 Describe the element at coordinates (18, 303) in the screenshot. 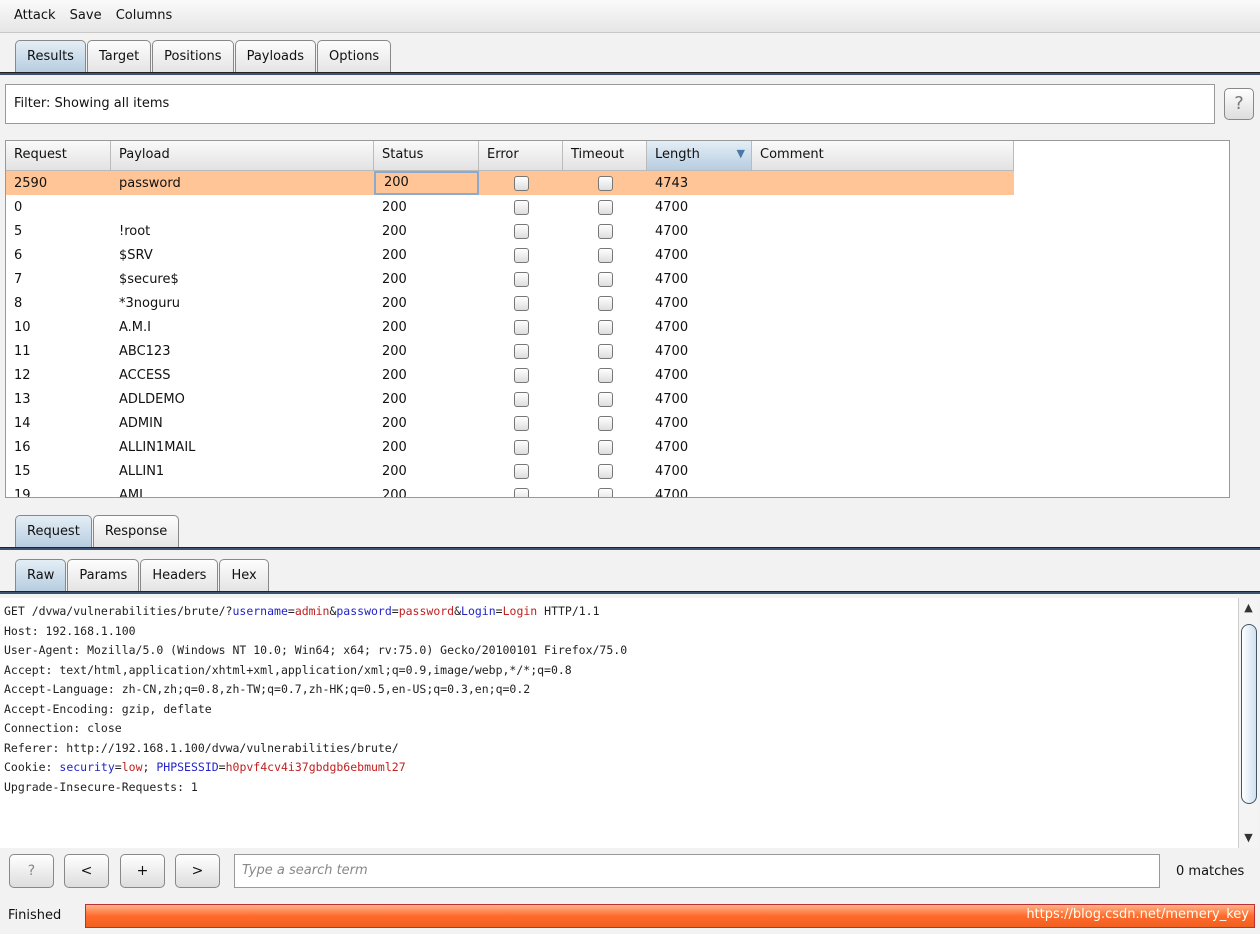

I see `cell-request: 8` at that location.